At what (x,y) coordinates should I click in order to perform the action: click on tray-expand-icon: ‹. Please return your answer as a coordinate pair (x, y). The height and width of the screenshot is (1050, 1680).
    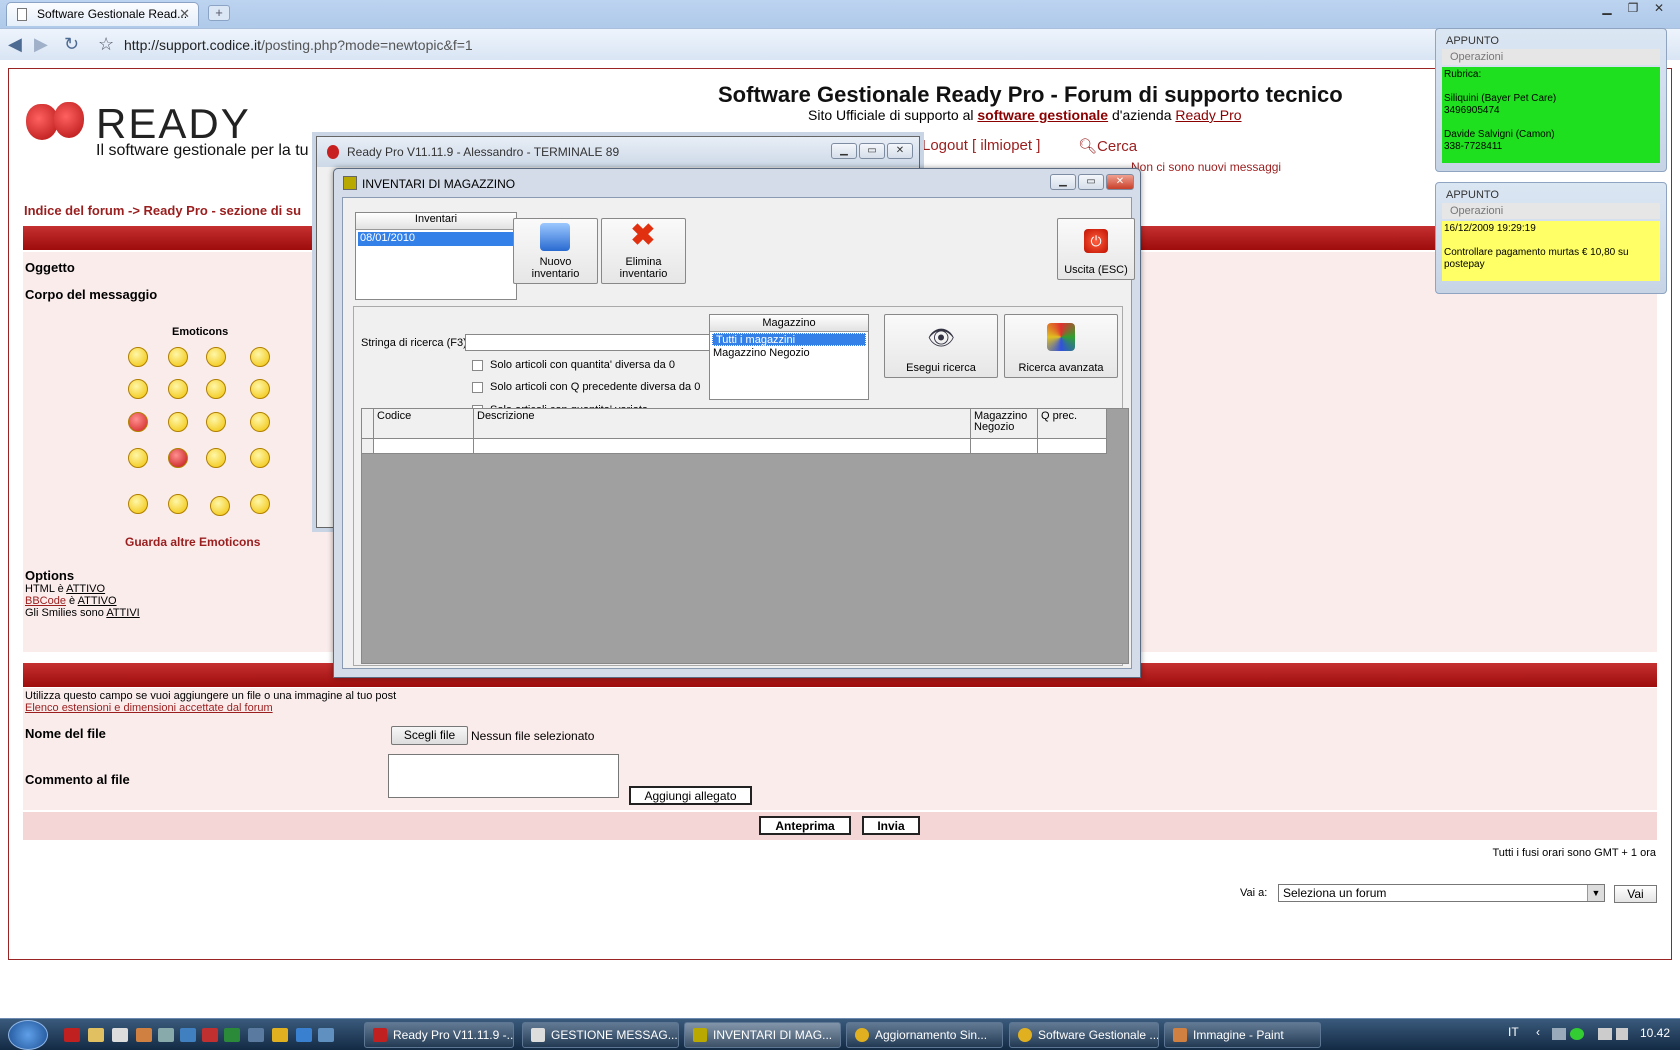
    Looking at the image, I should click on (1538, 1032).